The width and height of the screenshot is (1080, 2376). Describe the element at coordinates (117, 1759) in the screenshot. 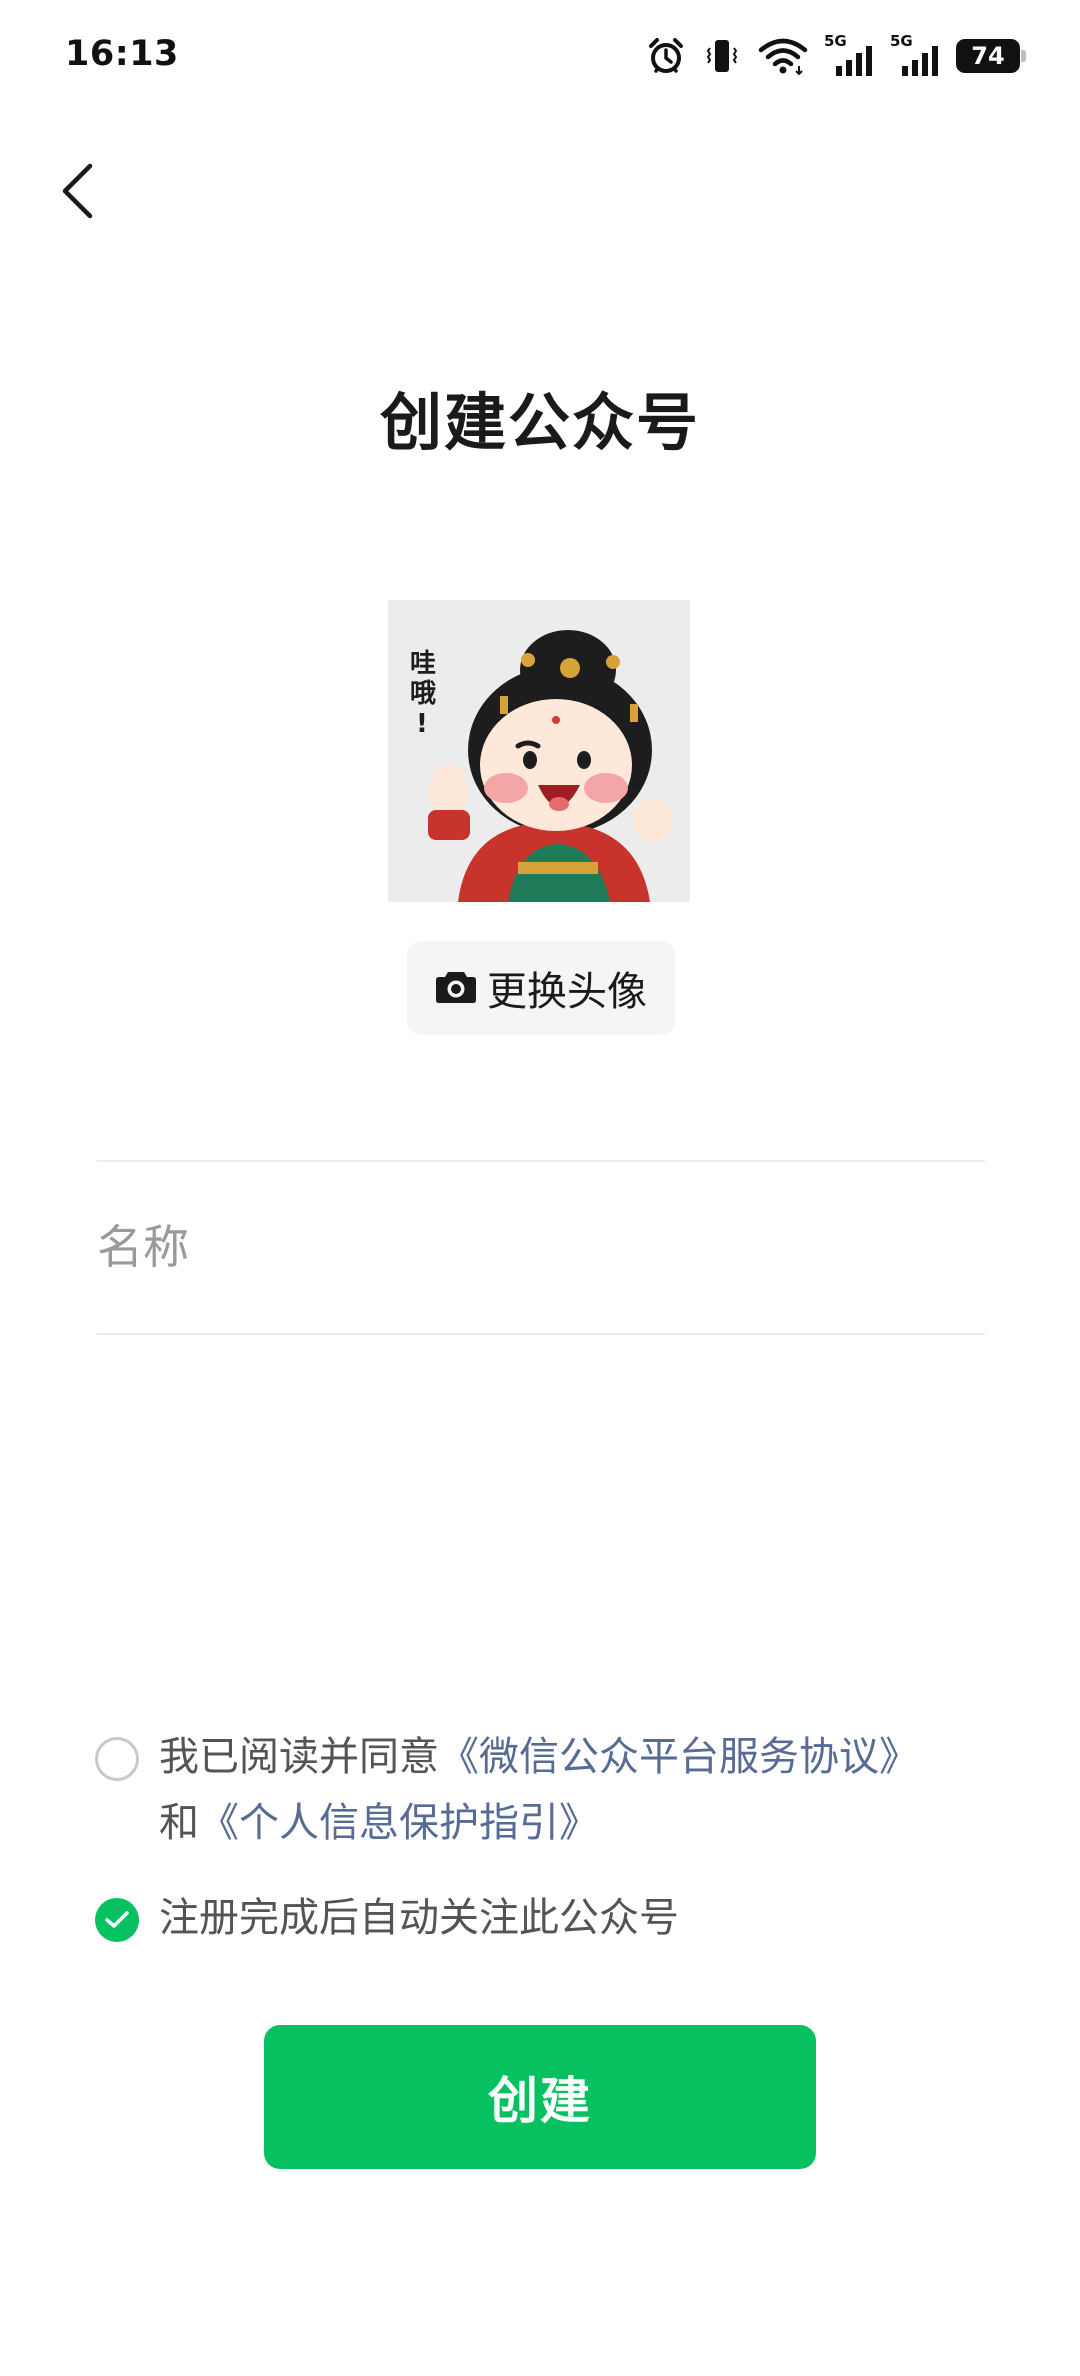

I see `agreement-checkbox` at that location.